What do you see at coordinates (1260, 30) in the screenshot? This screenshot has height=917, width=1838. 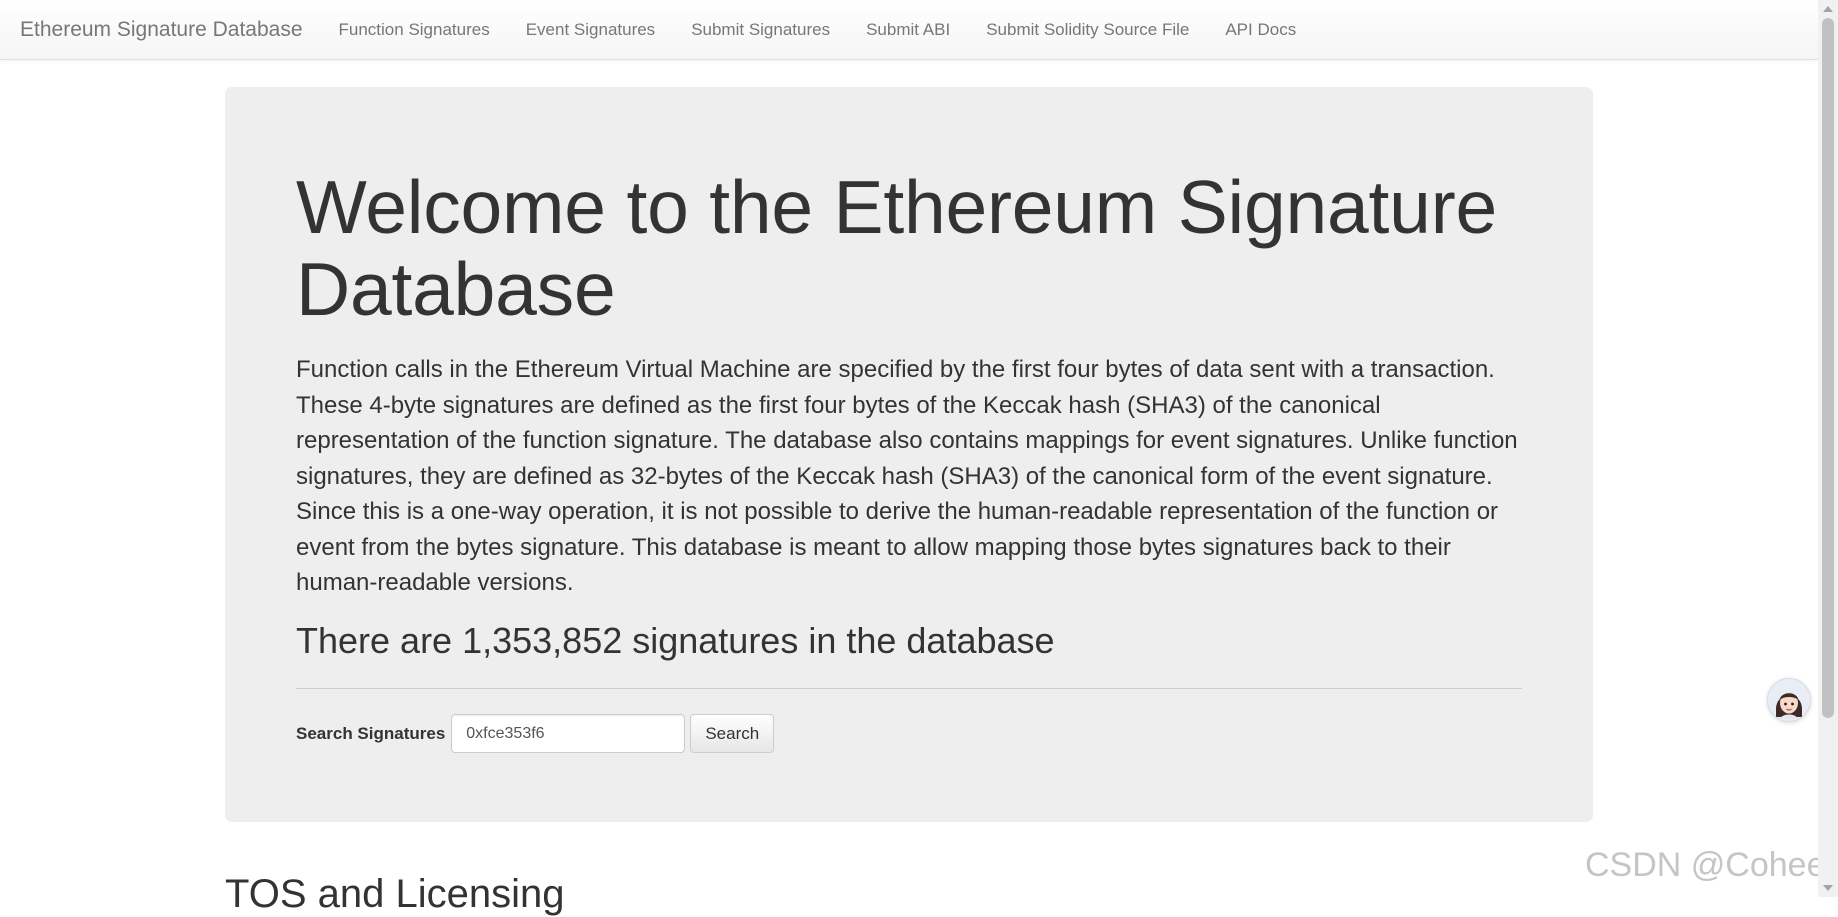 I see `nav-link-api-docs: API Docs` at bounding box center [1260, 30].